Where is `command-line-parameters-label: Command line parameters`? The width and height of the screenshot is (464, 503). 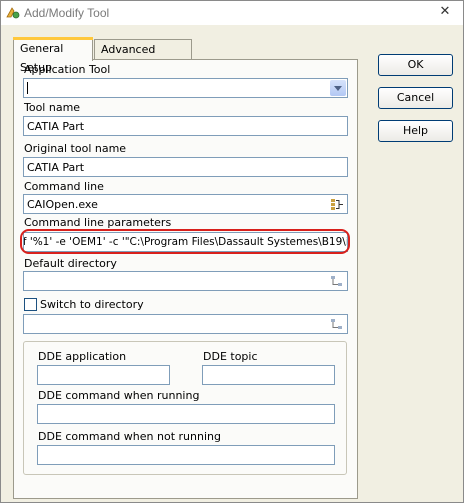
command-line-parameters-label: Command line parameters is located at coordinates (98, 222).